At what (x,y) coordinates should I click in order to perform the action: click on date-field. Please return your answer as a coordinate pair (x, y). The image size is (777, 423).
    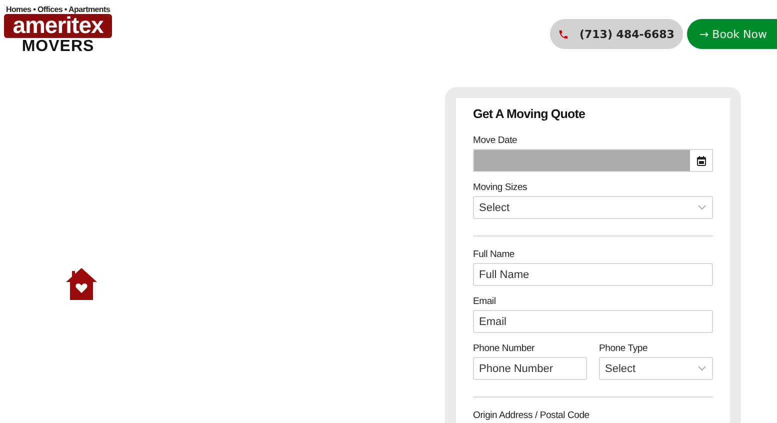
    Looking at the image, I should click on (593, 160).